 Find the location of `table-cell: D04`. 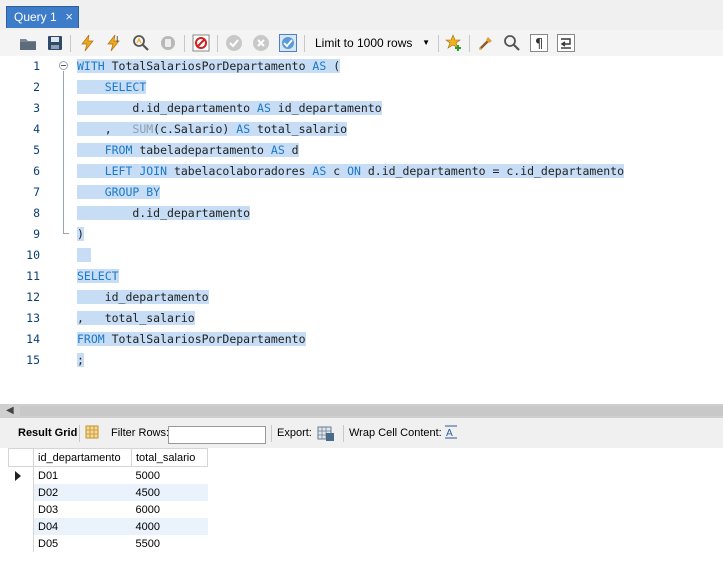

table-cell: D04 is located at coordinates (82, 526).